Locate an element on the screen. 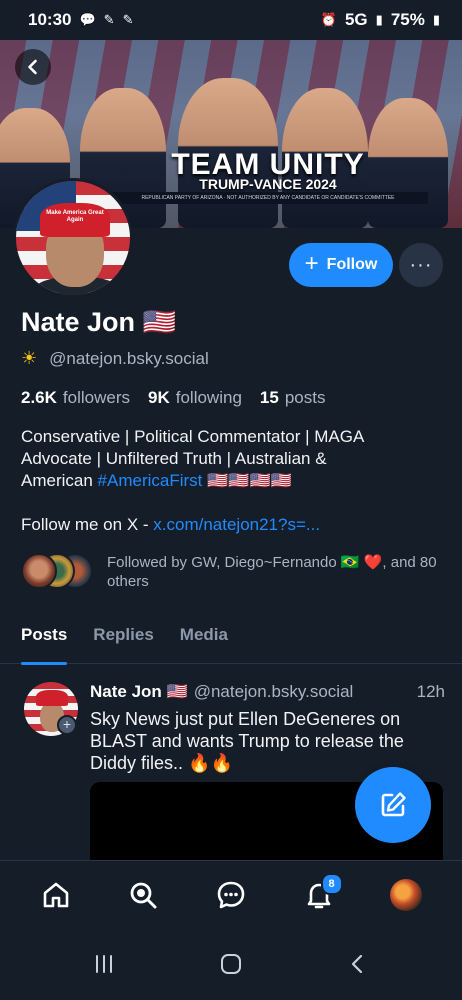  plus-icon: + is located at coordinates (311, 263).